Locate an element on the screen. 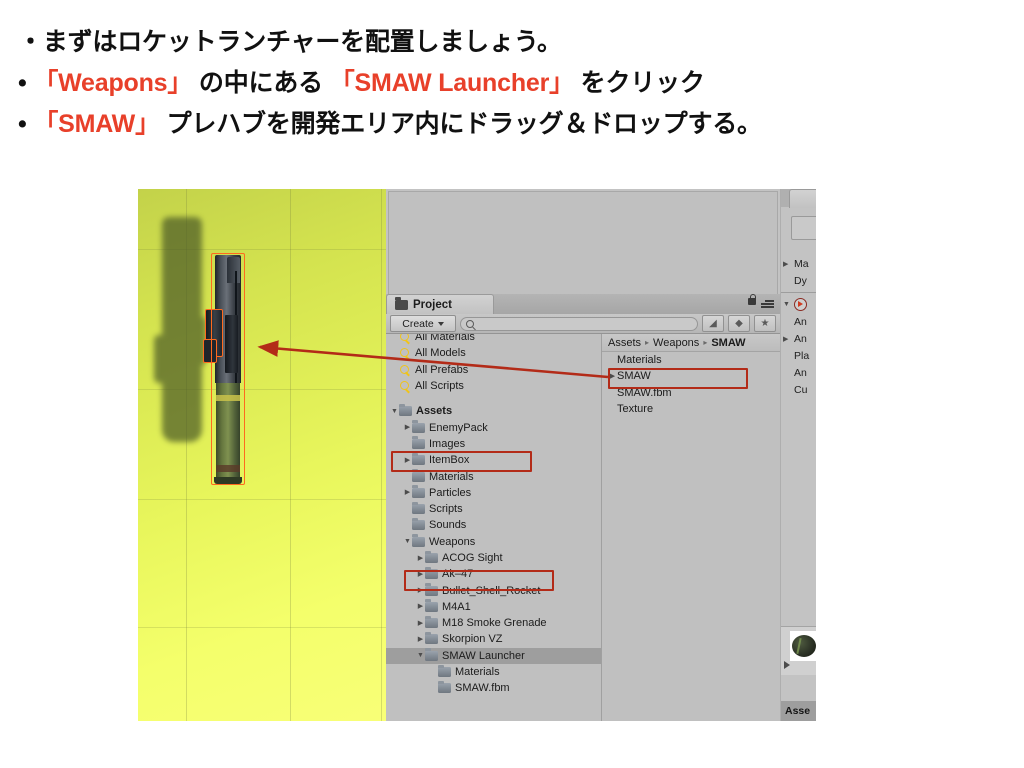  tree-item-scripts: Scripts is located at coordinates (493, 509).